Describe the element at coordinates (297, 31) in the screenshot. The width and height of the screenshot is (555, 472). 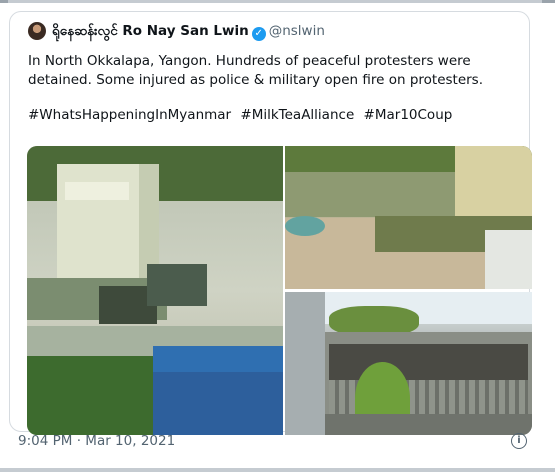
I see `author-handle: @nslwin` at that location.